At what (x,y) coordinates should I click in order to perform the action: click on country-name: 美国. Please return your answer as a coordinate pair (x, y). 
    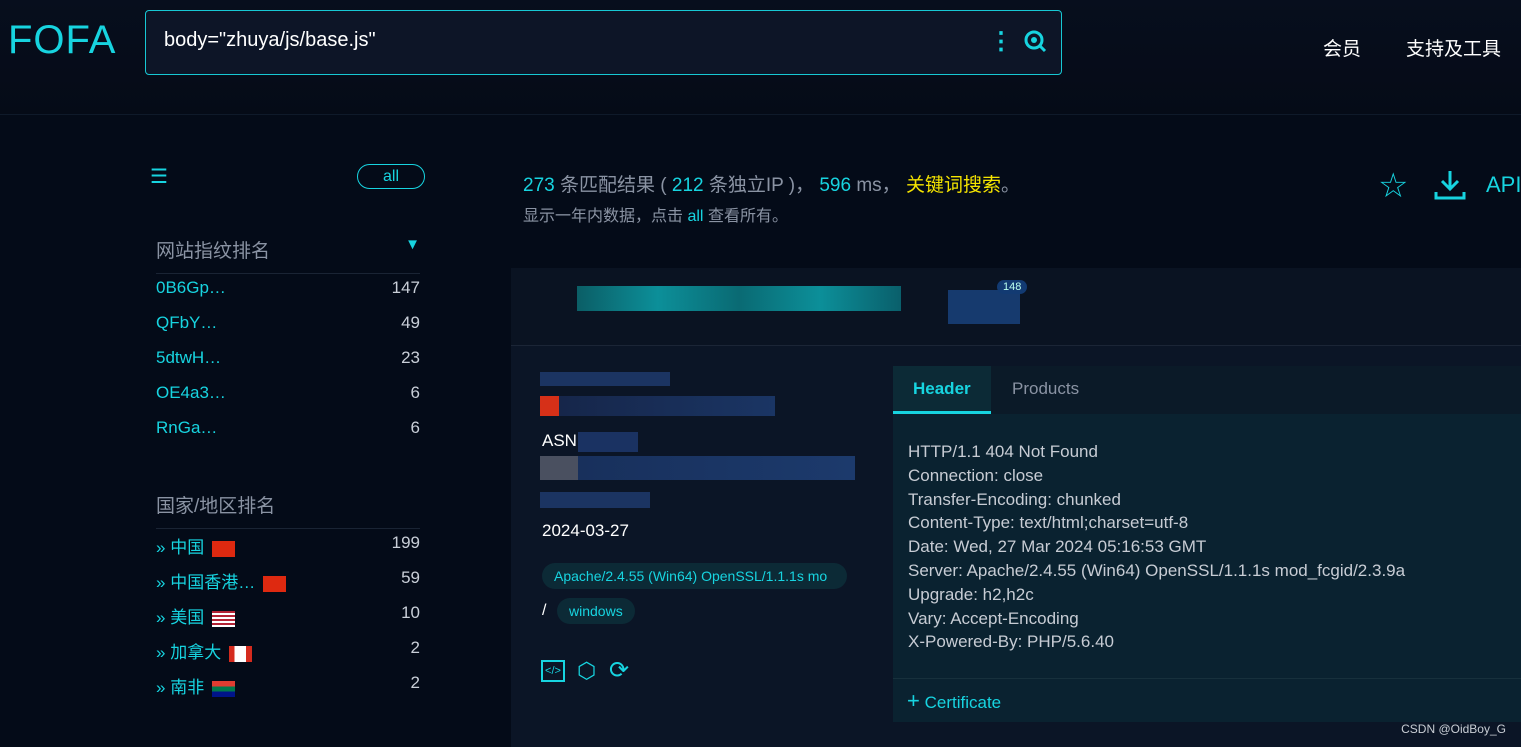
    Looking at the image, I should click on (187, 617).